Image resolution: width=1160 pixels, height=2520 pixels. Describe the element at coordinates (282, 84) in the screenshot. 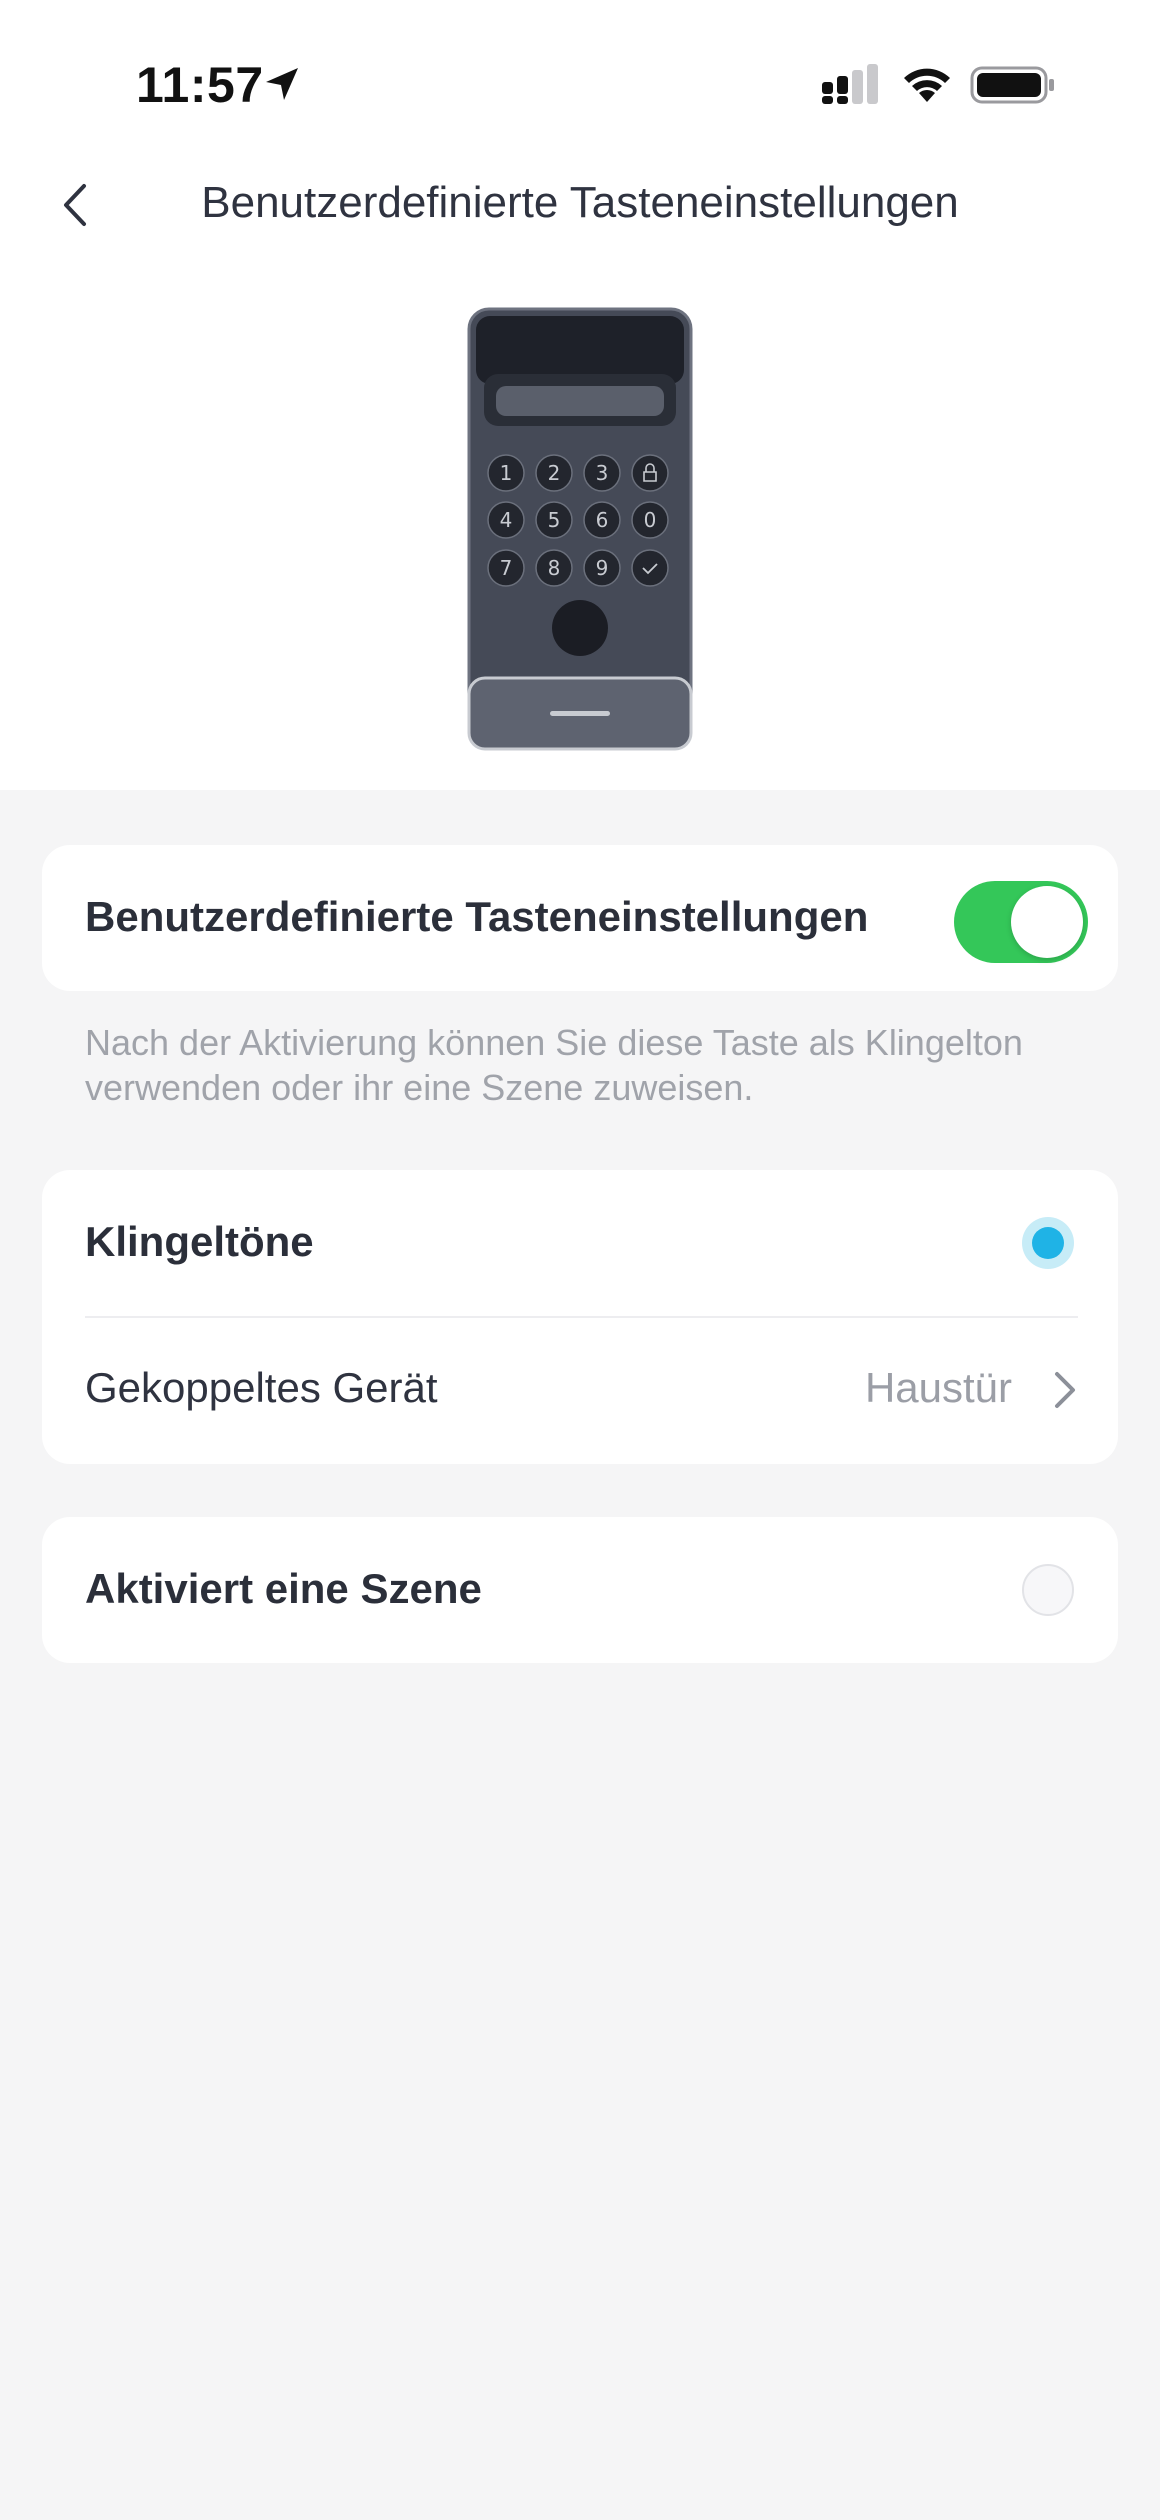

I see `location-arrow-icon` at that location.